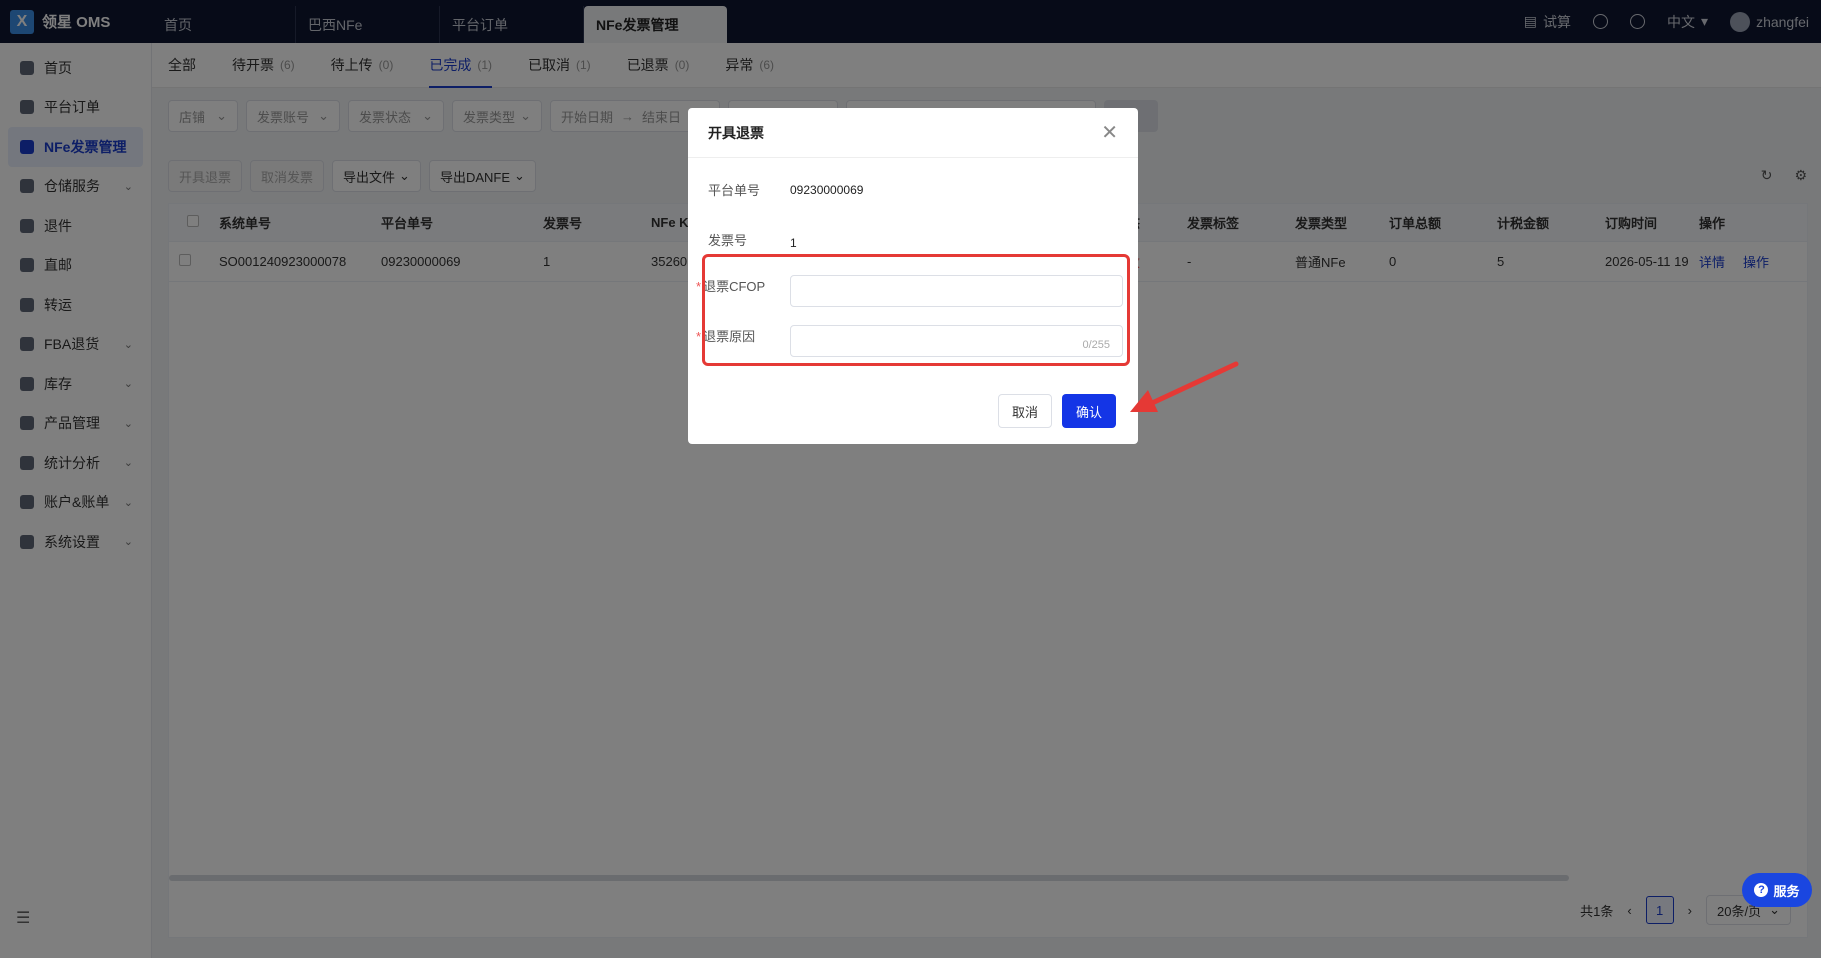  What do you see at coordinates (1089, 411) in the screenshot?
I see `confirm-button: 确认` at bounding box center [1089, 411].